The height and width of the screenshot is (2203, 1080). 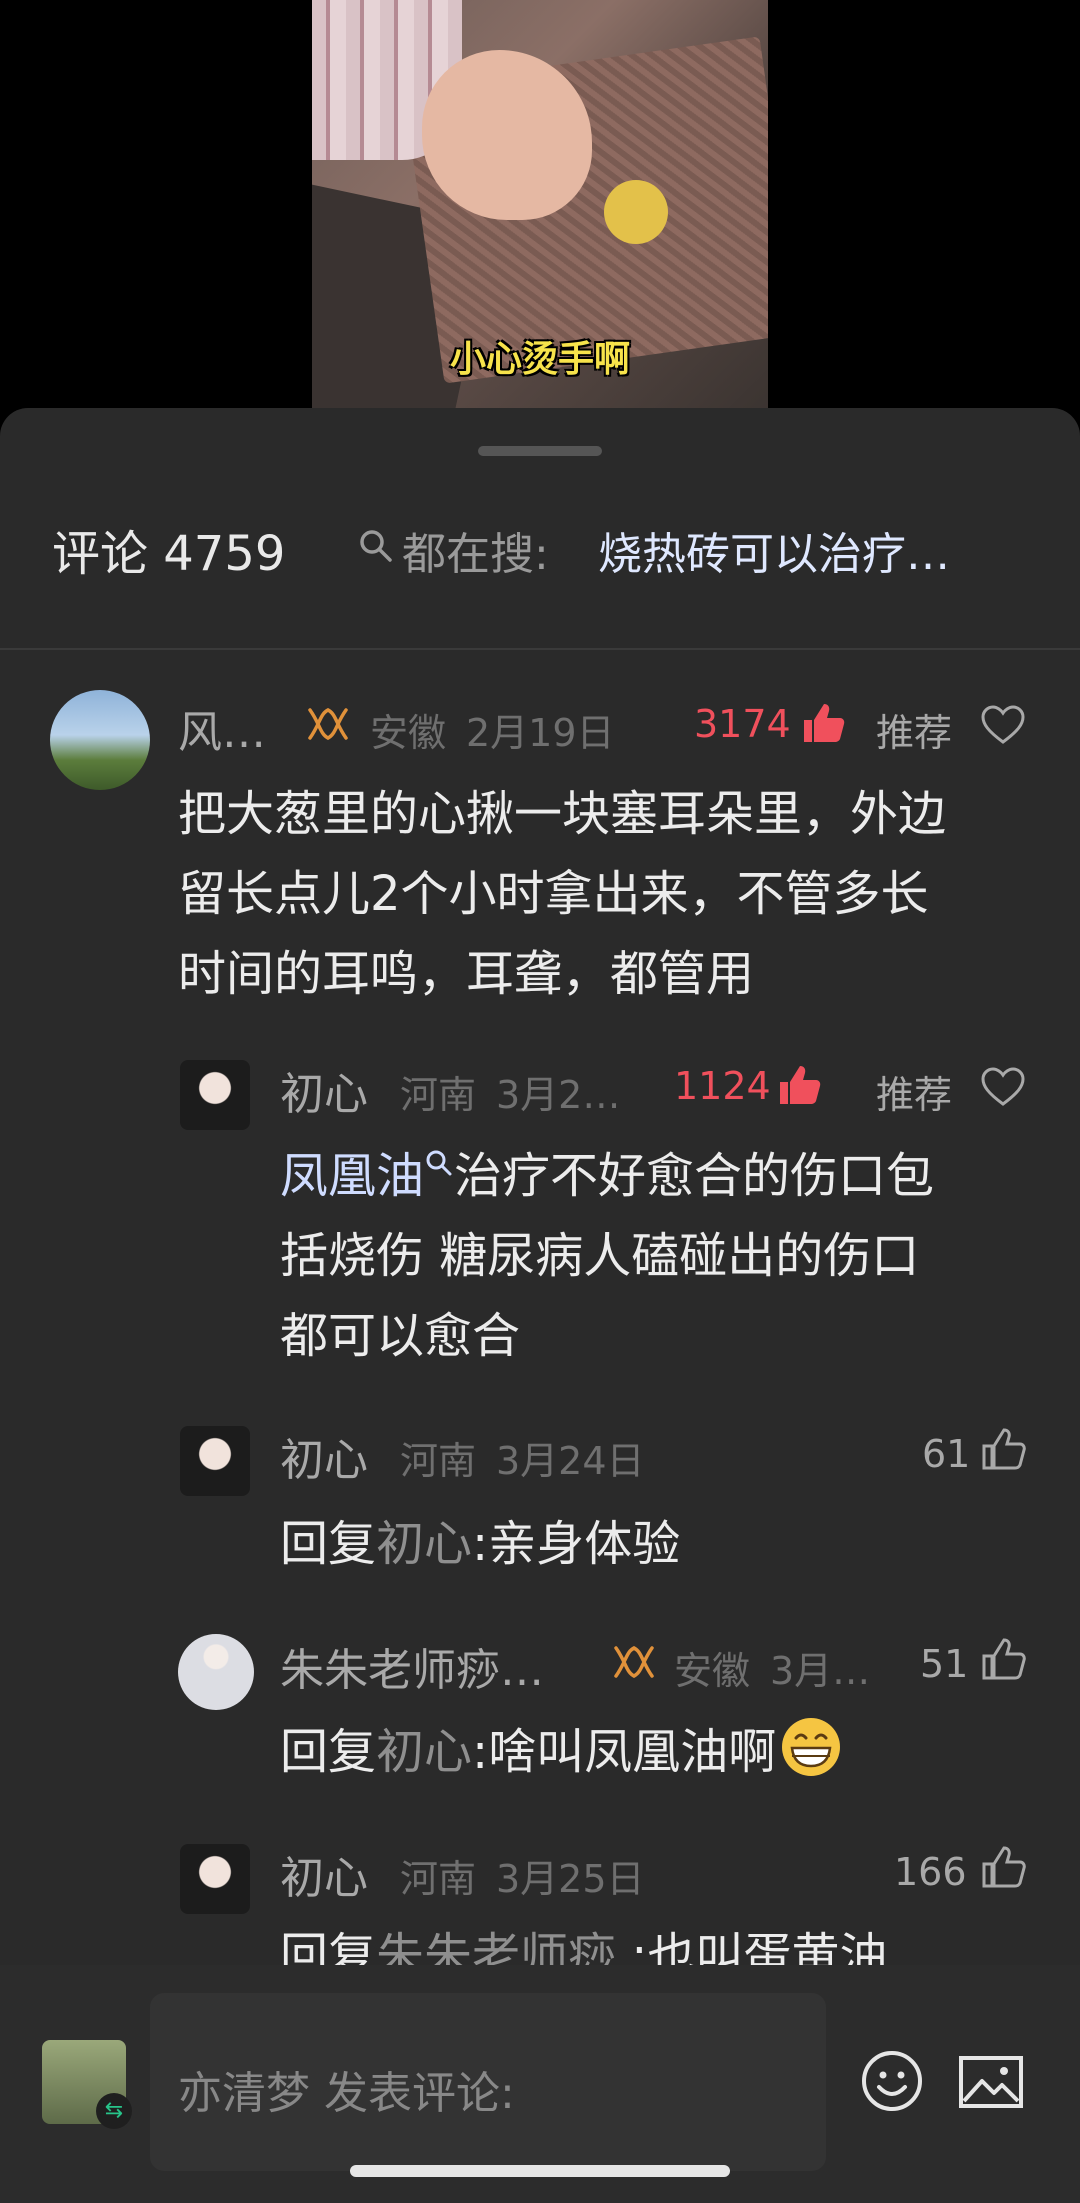 I want to click on home-indicator, so click(x=540, y=2171).